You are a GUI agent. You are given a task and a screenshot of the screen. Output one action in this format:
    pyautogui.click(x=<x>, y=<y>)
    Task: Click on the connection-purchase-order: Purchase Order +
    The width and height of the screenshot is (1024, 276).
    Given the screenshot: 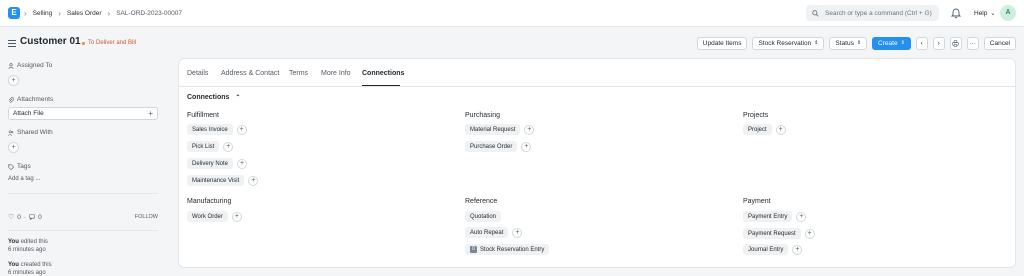 What is the action you would take?
    pyautogui.click(x=498, y=146)
    